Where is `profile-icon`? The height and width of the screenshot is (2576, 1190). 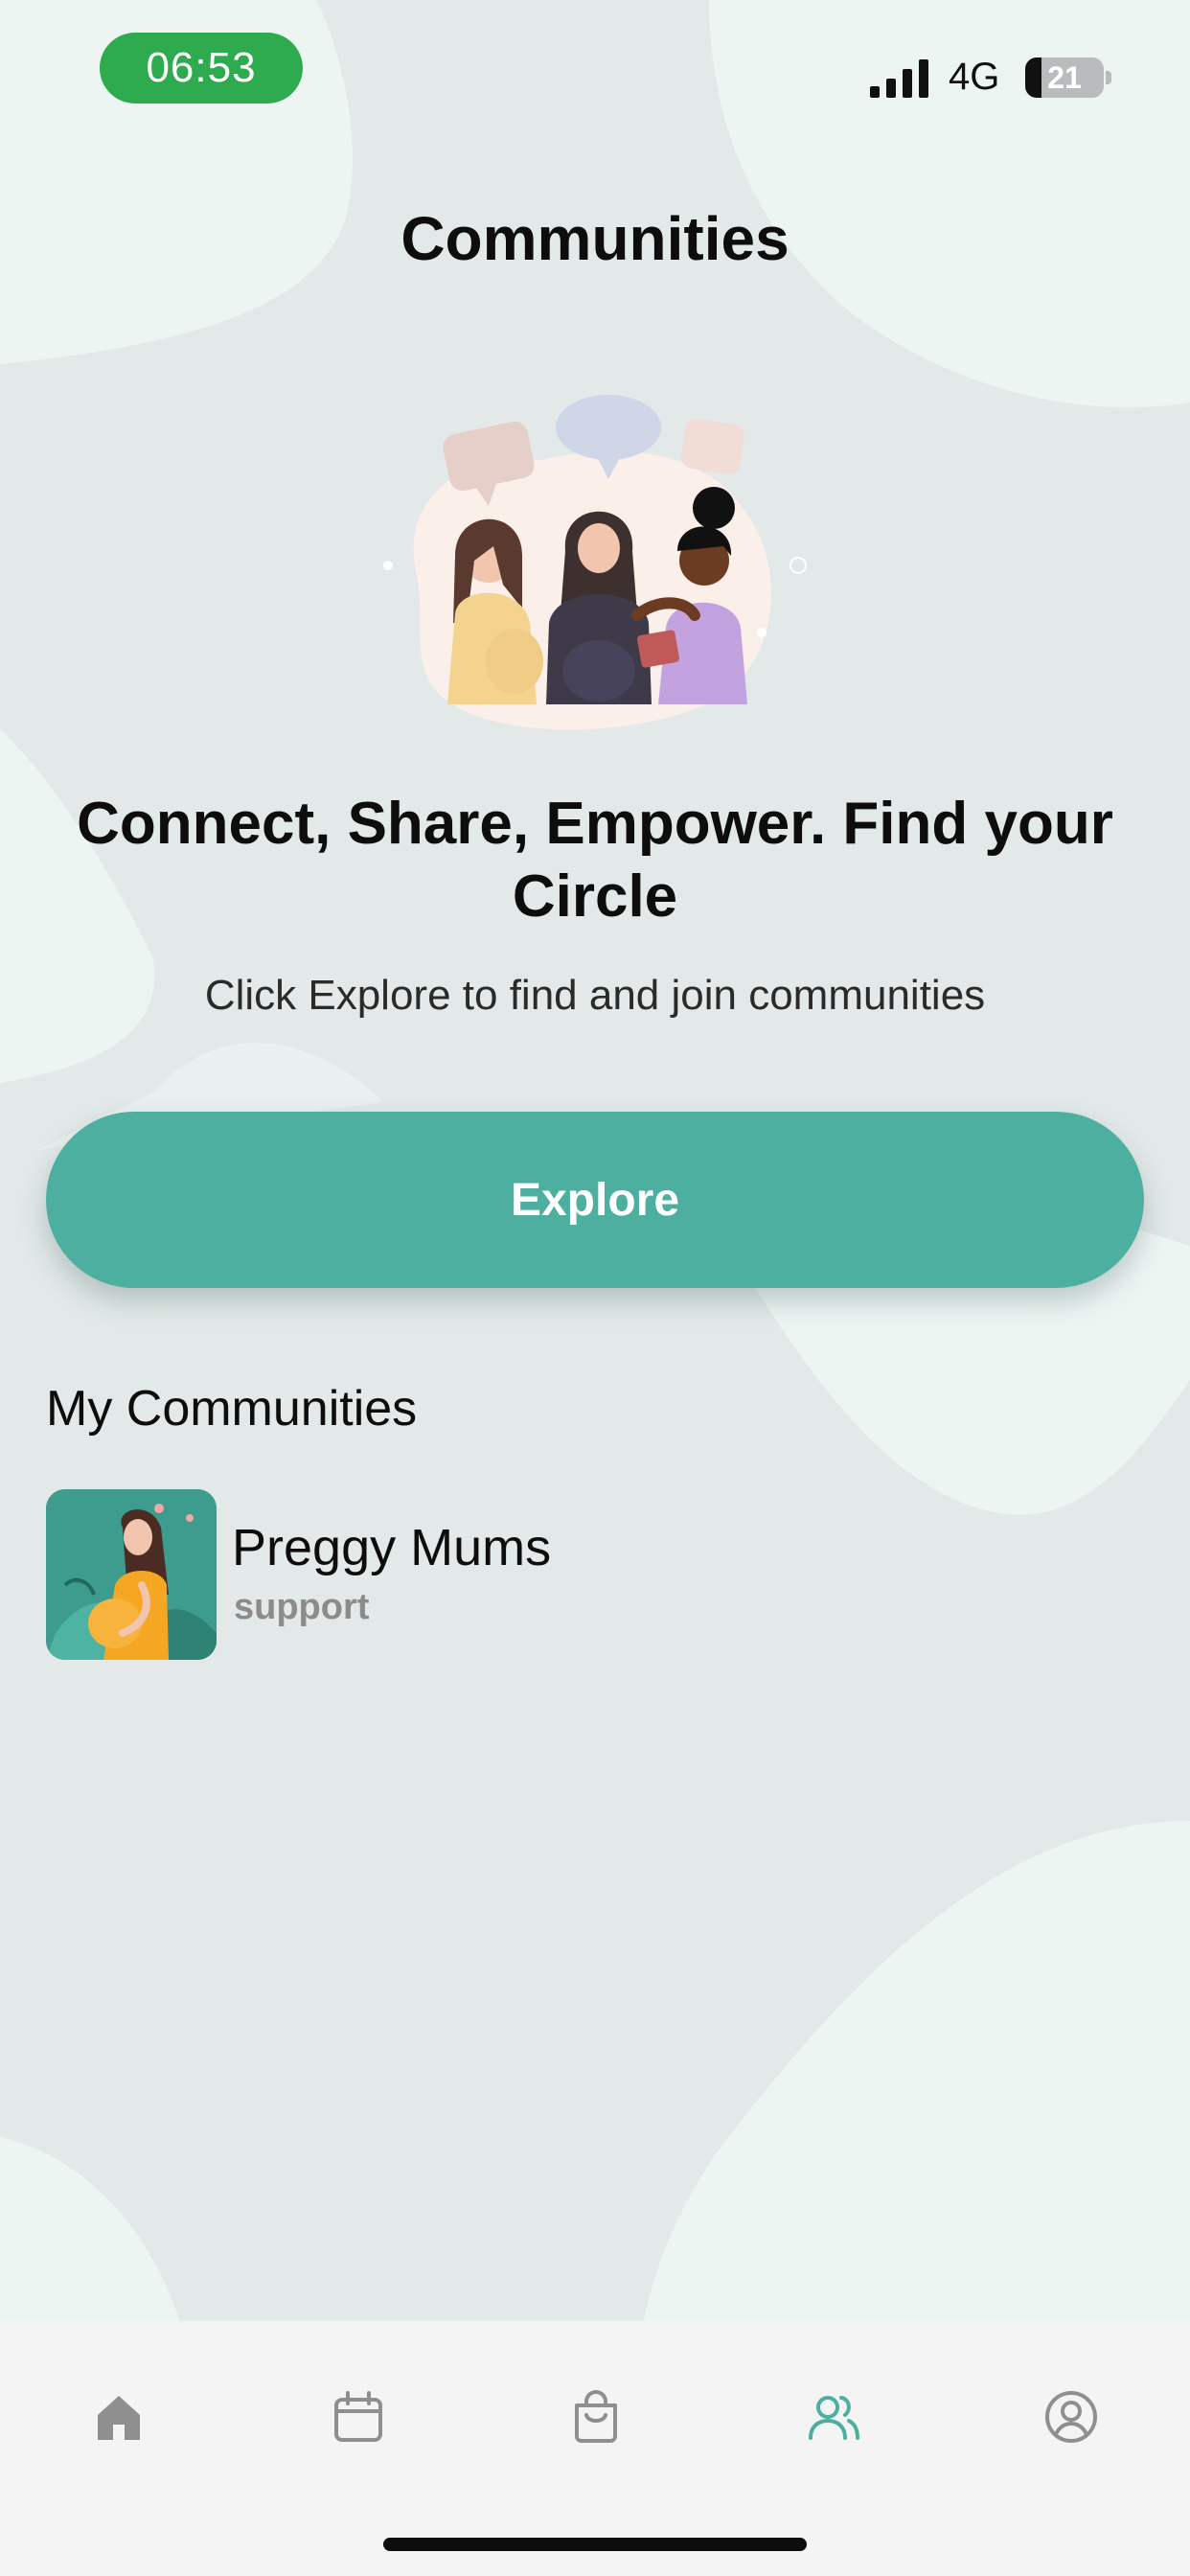 profile-icon is located at coordinates (1071, 2417).